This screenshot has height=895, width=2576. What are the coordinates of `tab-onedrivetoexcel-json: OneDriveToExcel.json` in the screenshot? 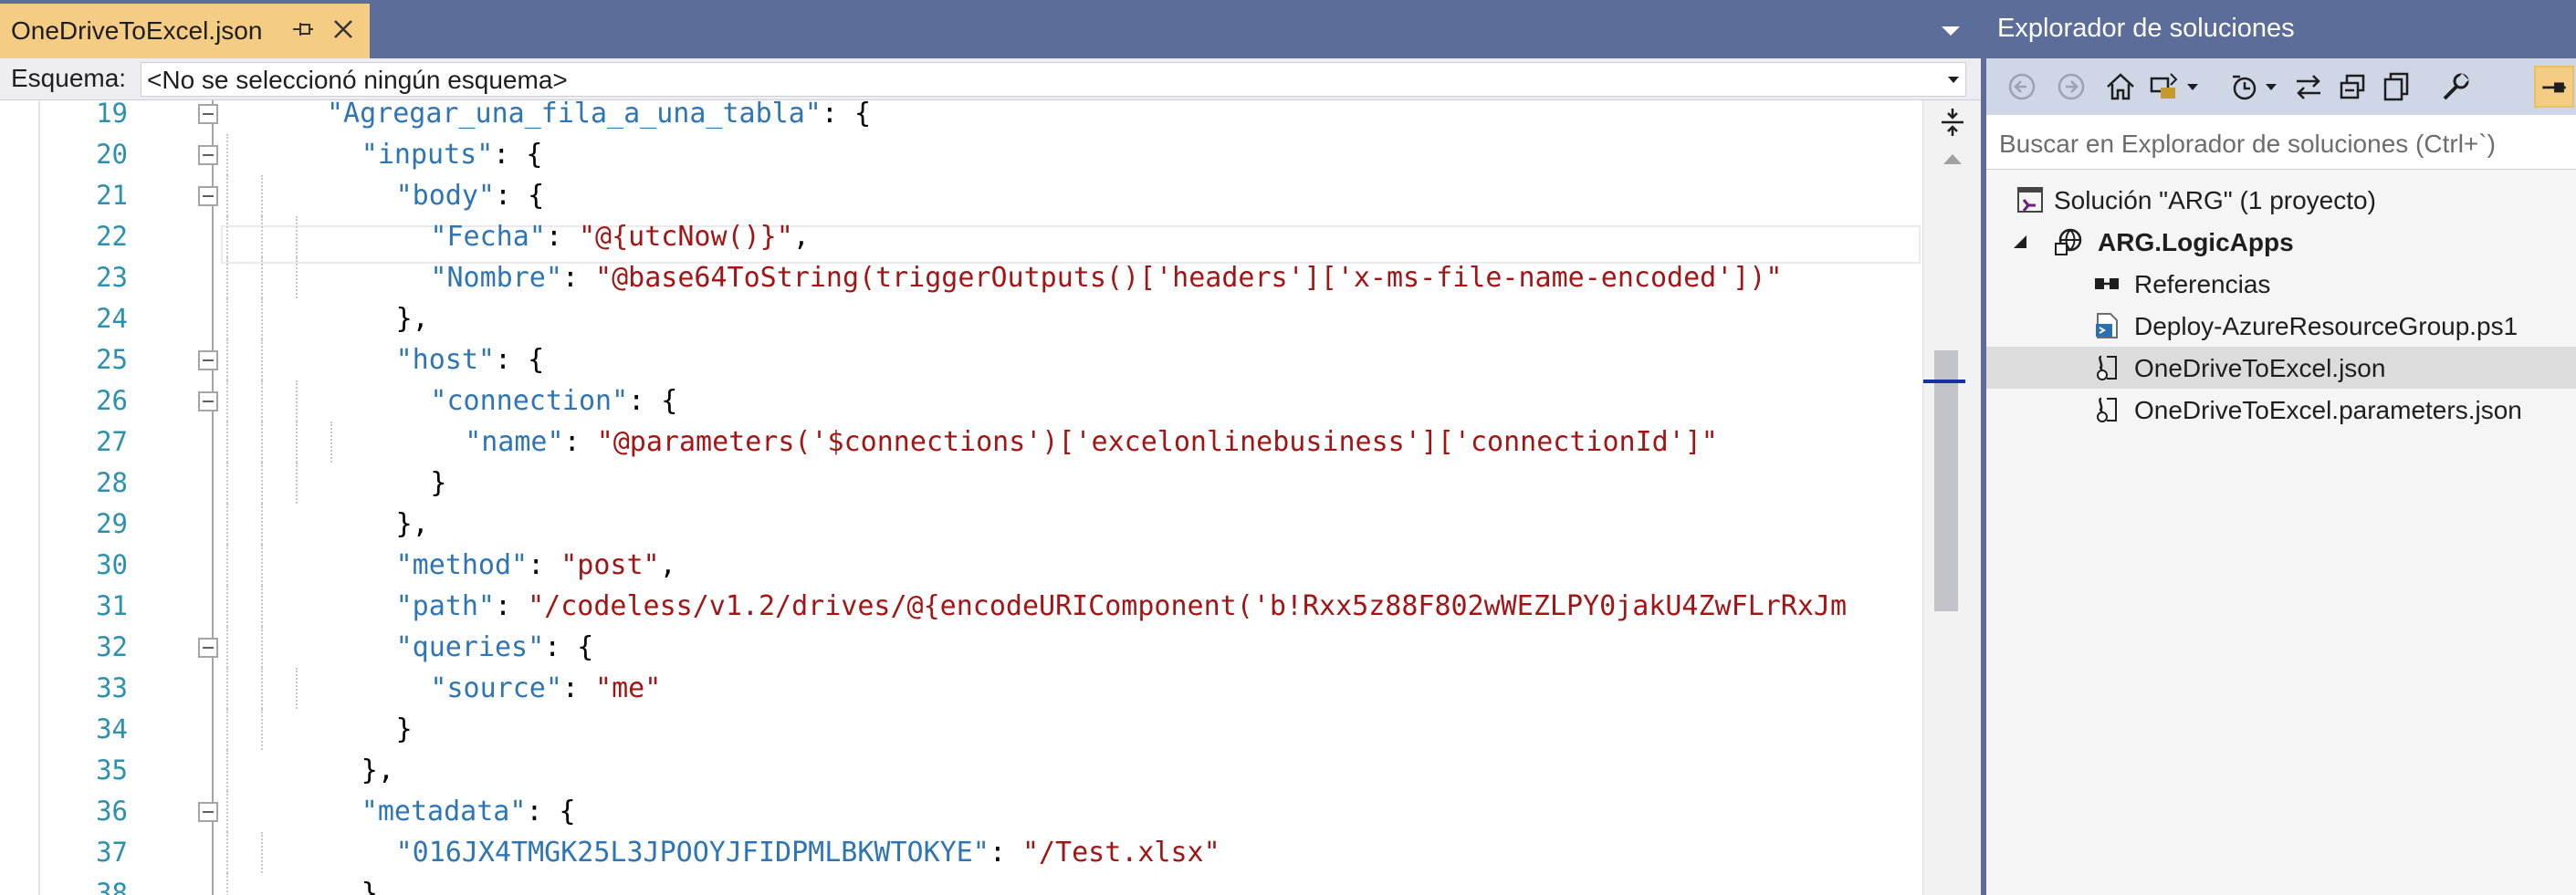 It's located at (185, 31).